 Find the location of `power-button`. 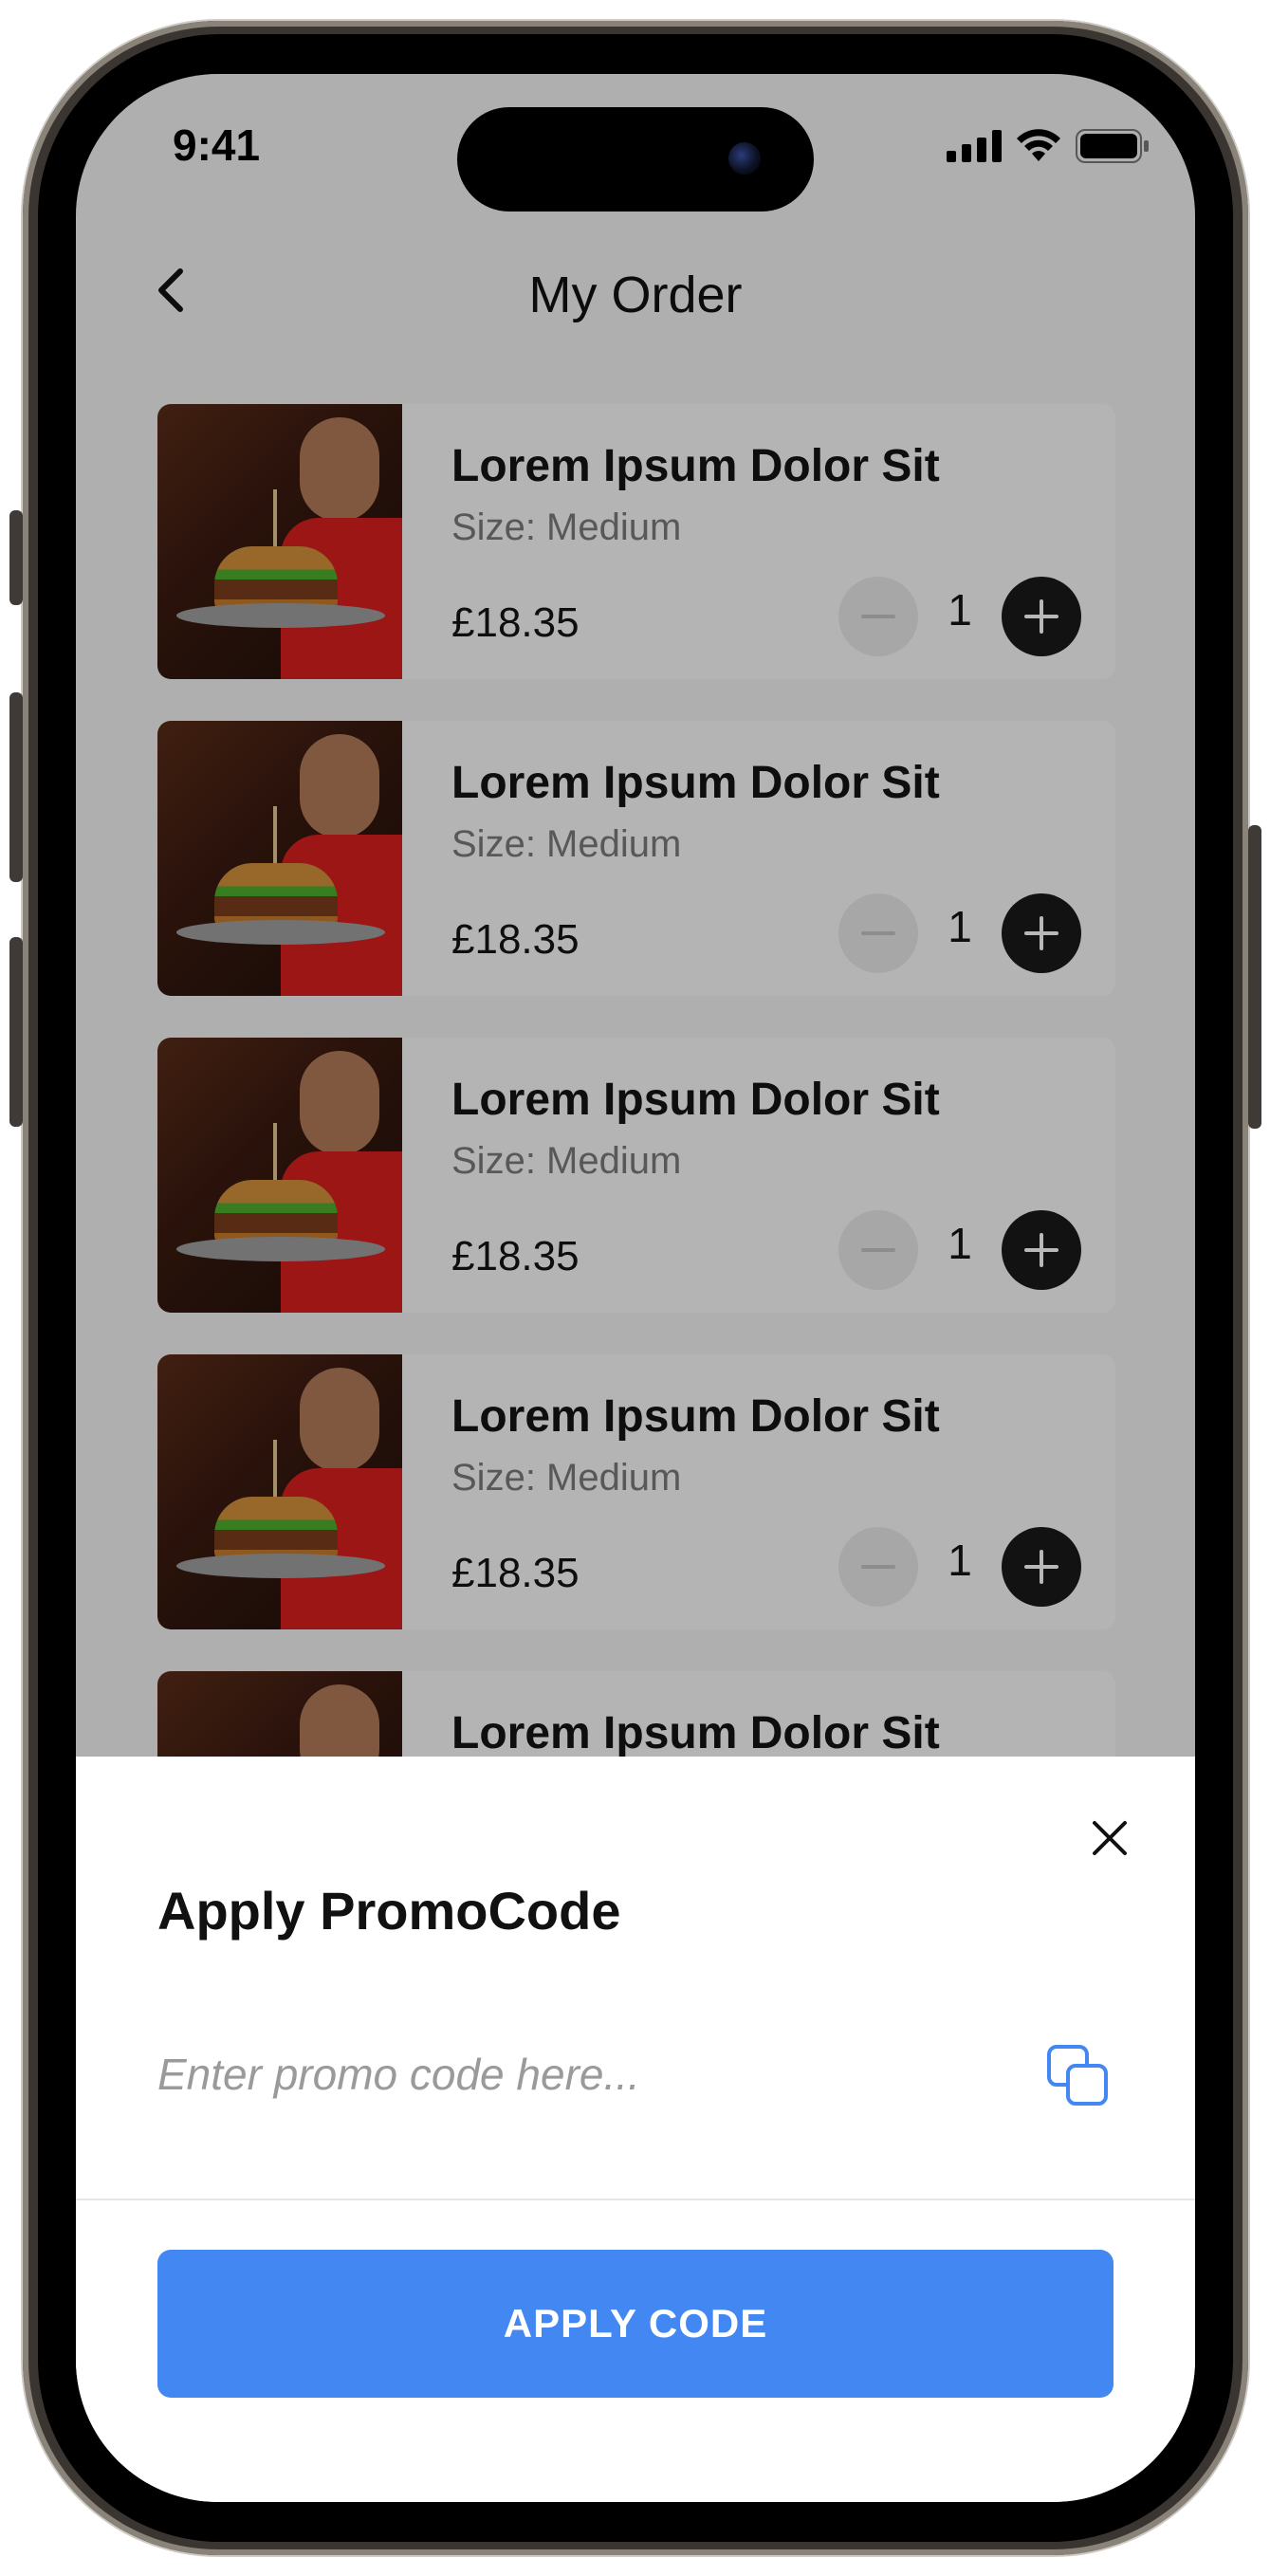

power-button is located at coordinates (1254, 977).